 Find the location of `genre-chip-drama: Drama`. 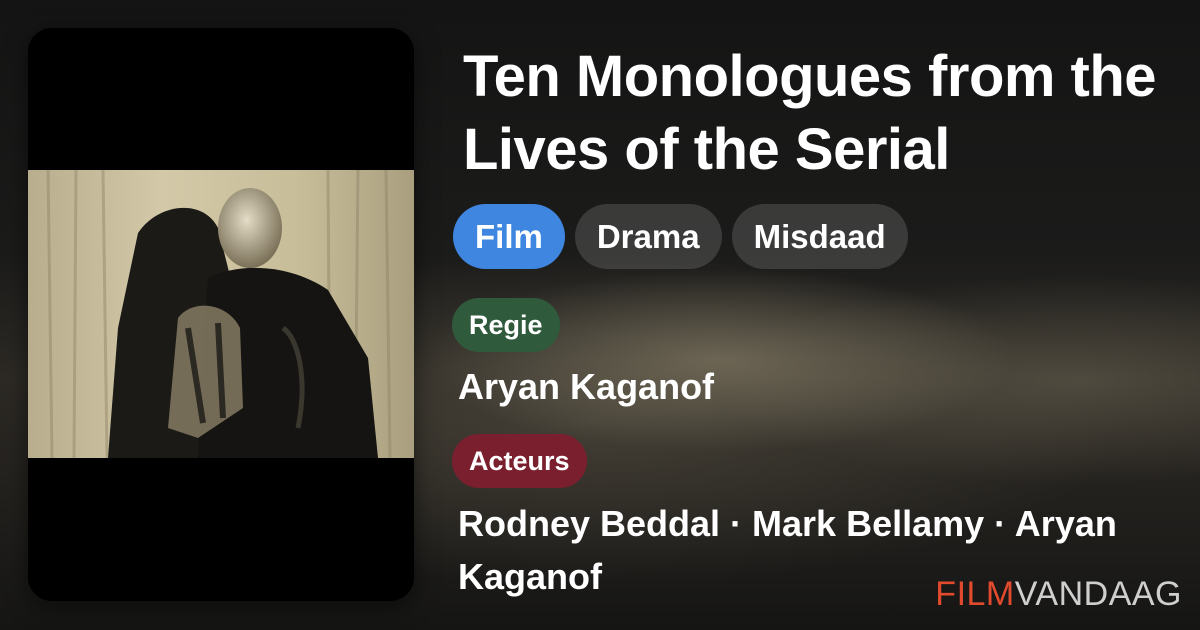

genre-chip-drama: Drama is located at coordinates (648, 236).